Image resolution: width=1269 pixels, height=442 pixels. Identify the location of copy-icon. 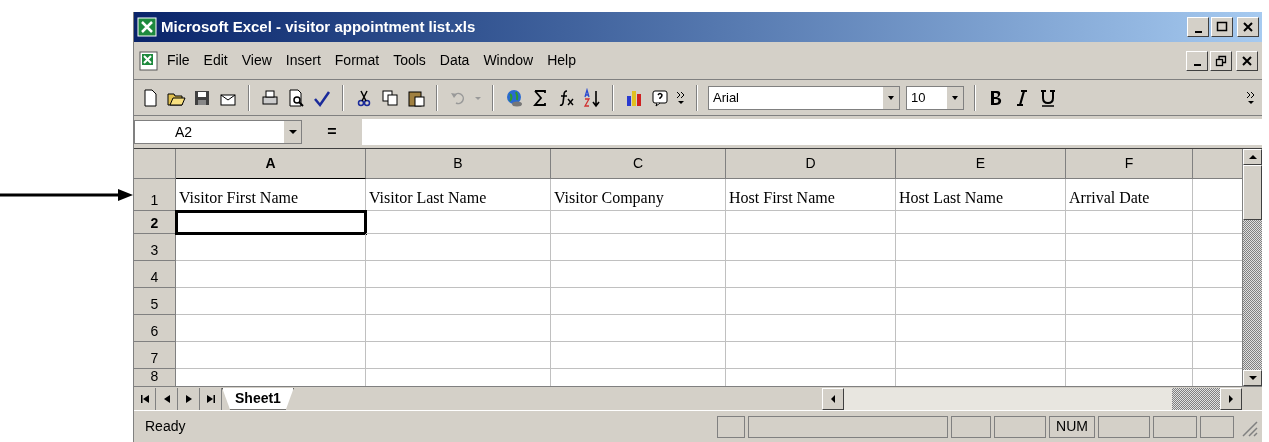
(390, 97).